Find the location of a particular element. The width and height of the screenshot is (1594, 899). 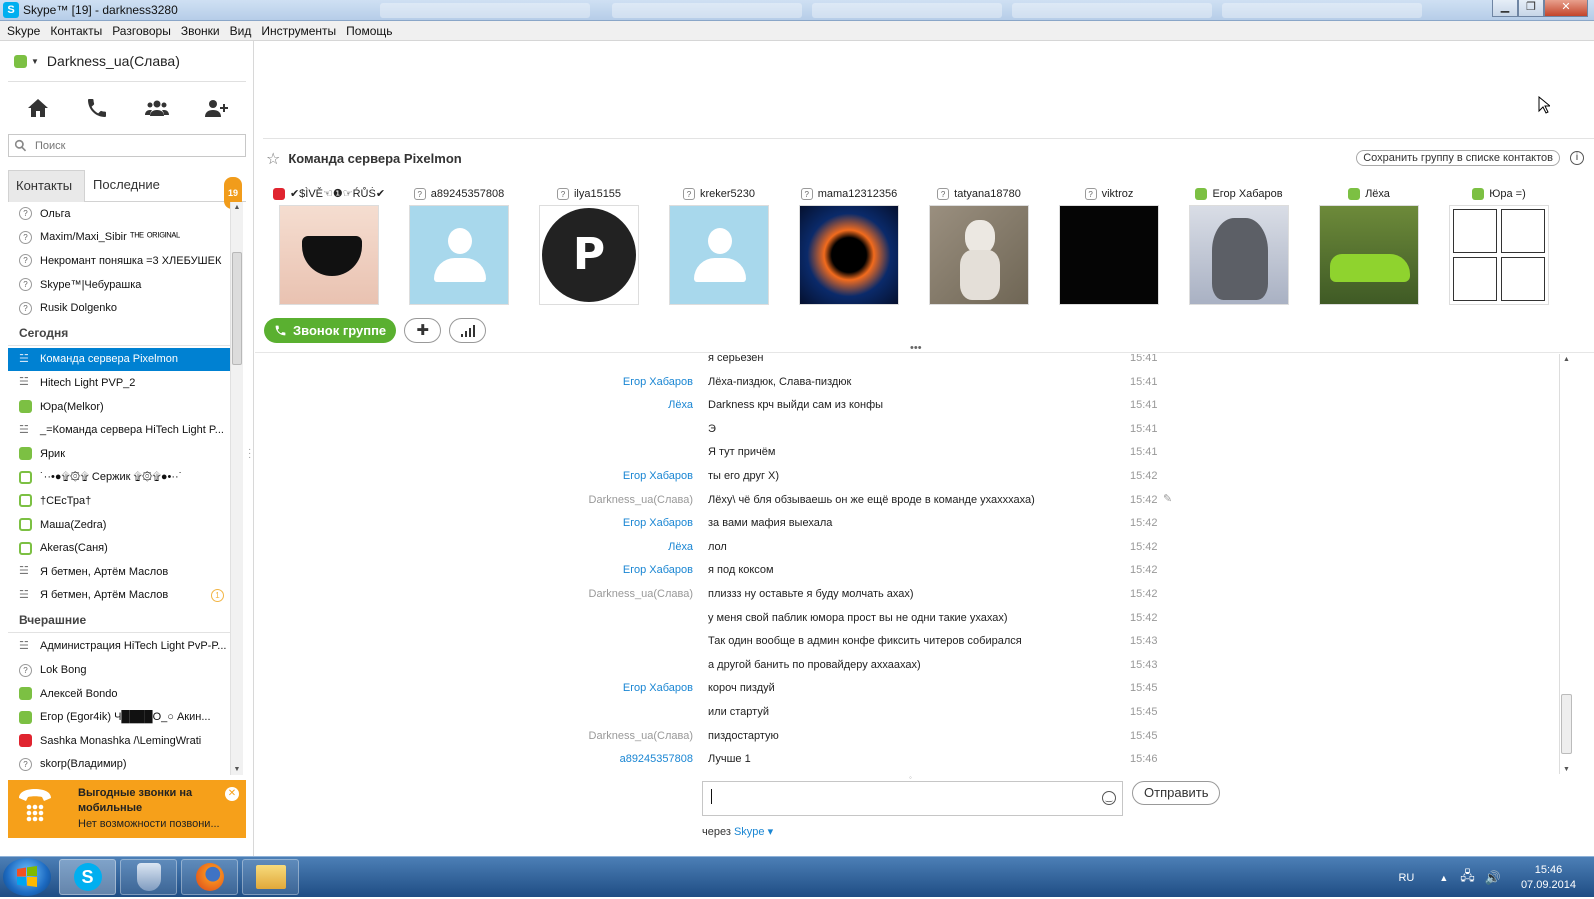

chevron-down-icon: ▼ is located at coordinates (35, 61).